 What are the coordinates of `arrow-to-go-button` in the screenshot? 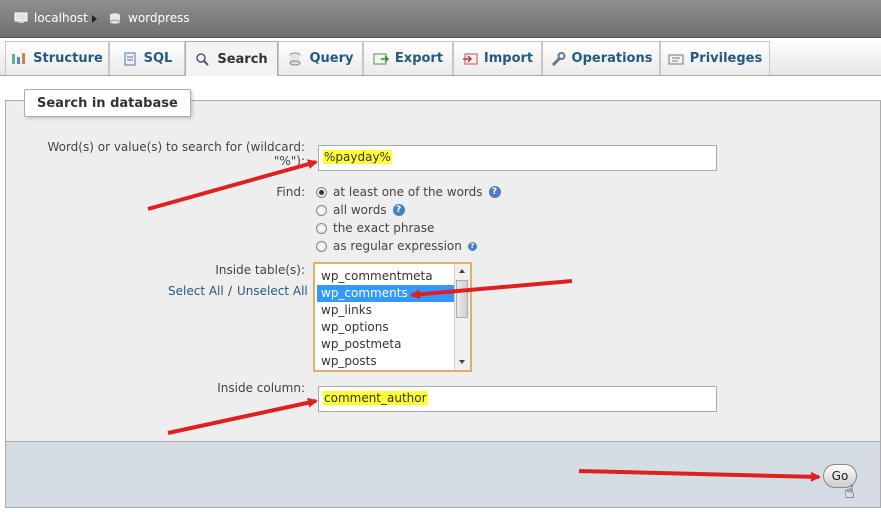 It's located at (699, 475).